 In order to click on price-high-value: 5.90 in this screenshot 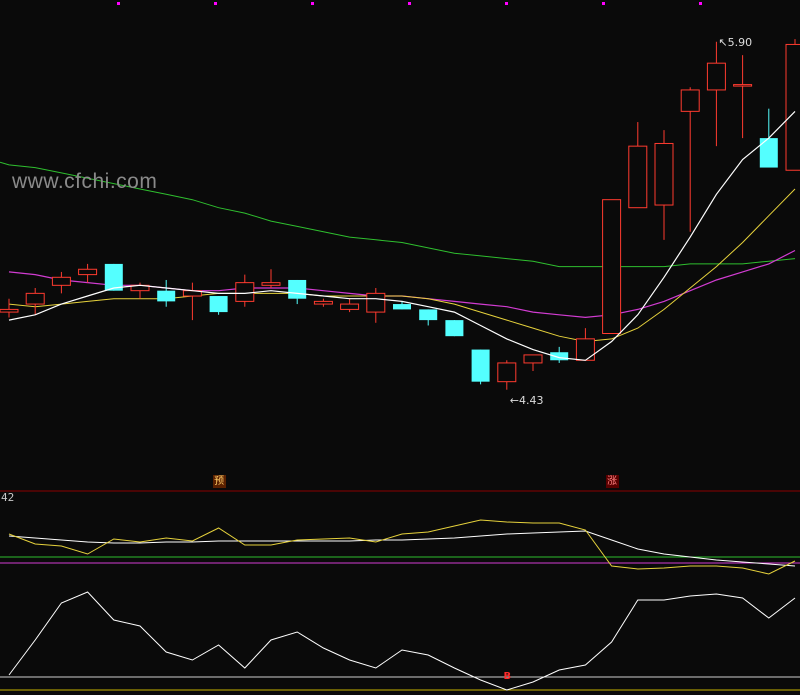, I will do `click(740, 42)`.